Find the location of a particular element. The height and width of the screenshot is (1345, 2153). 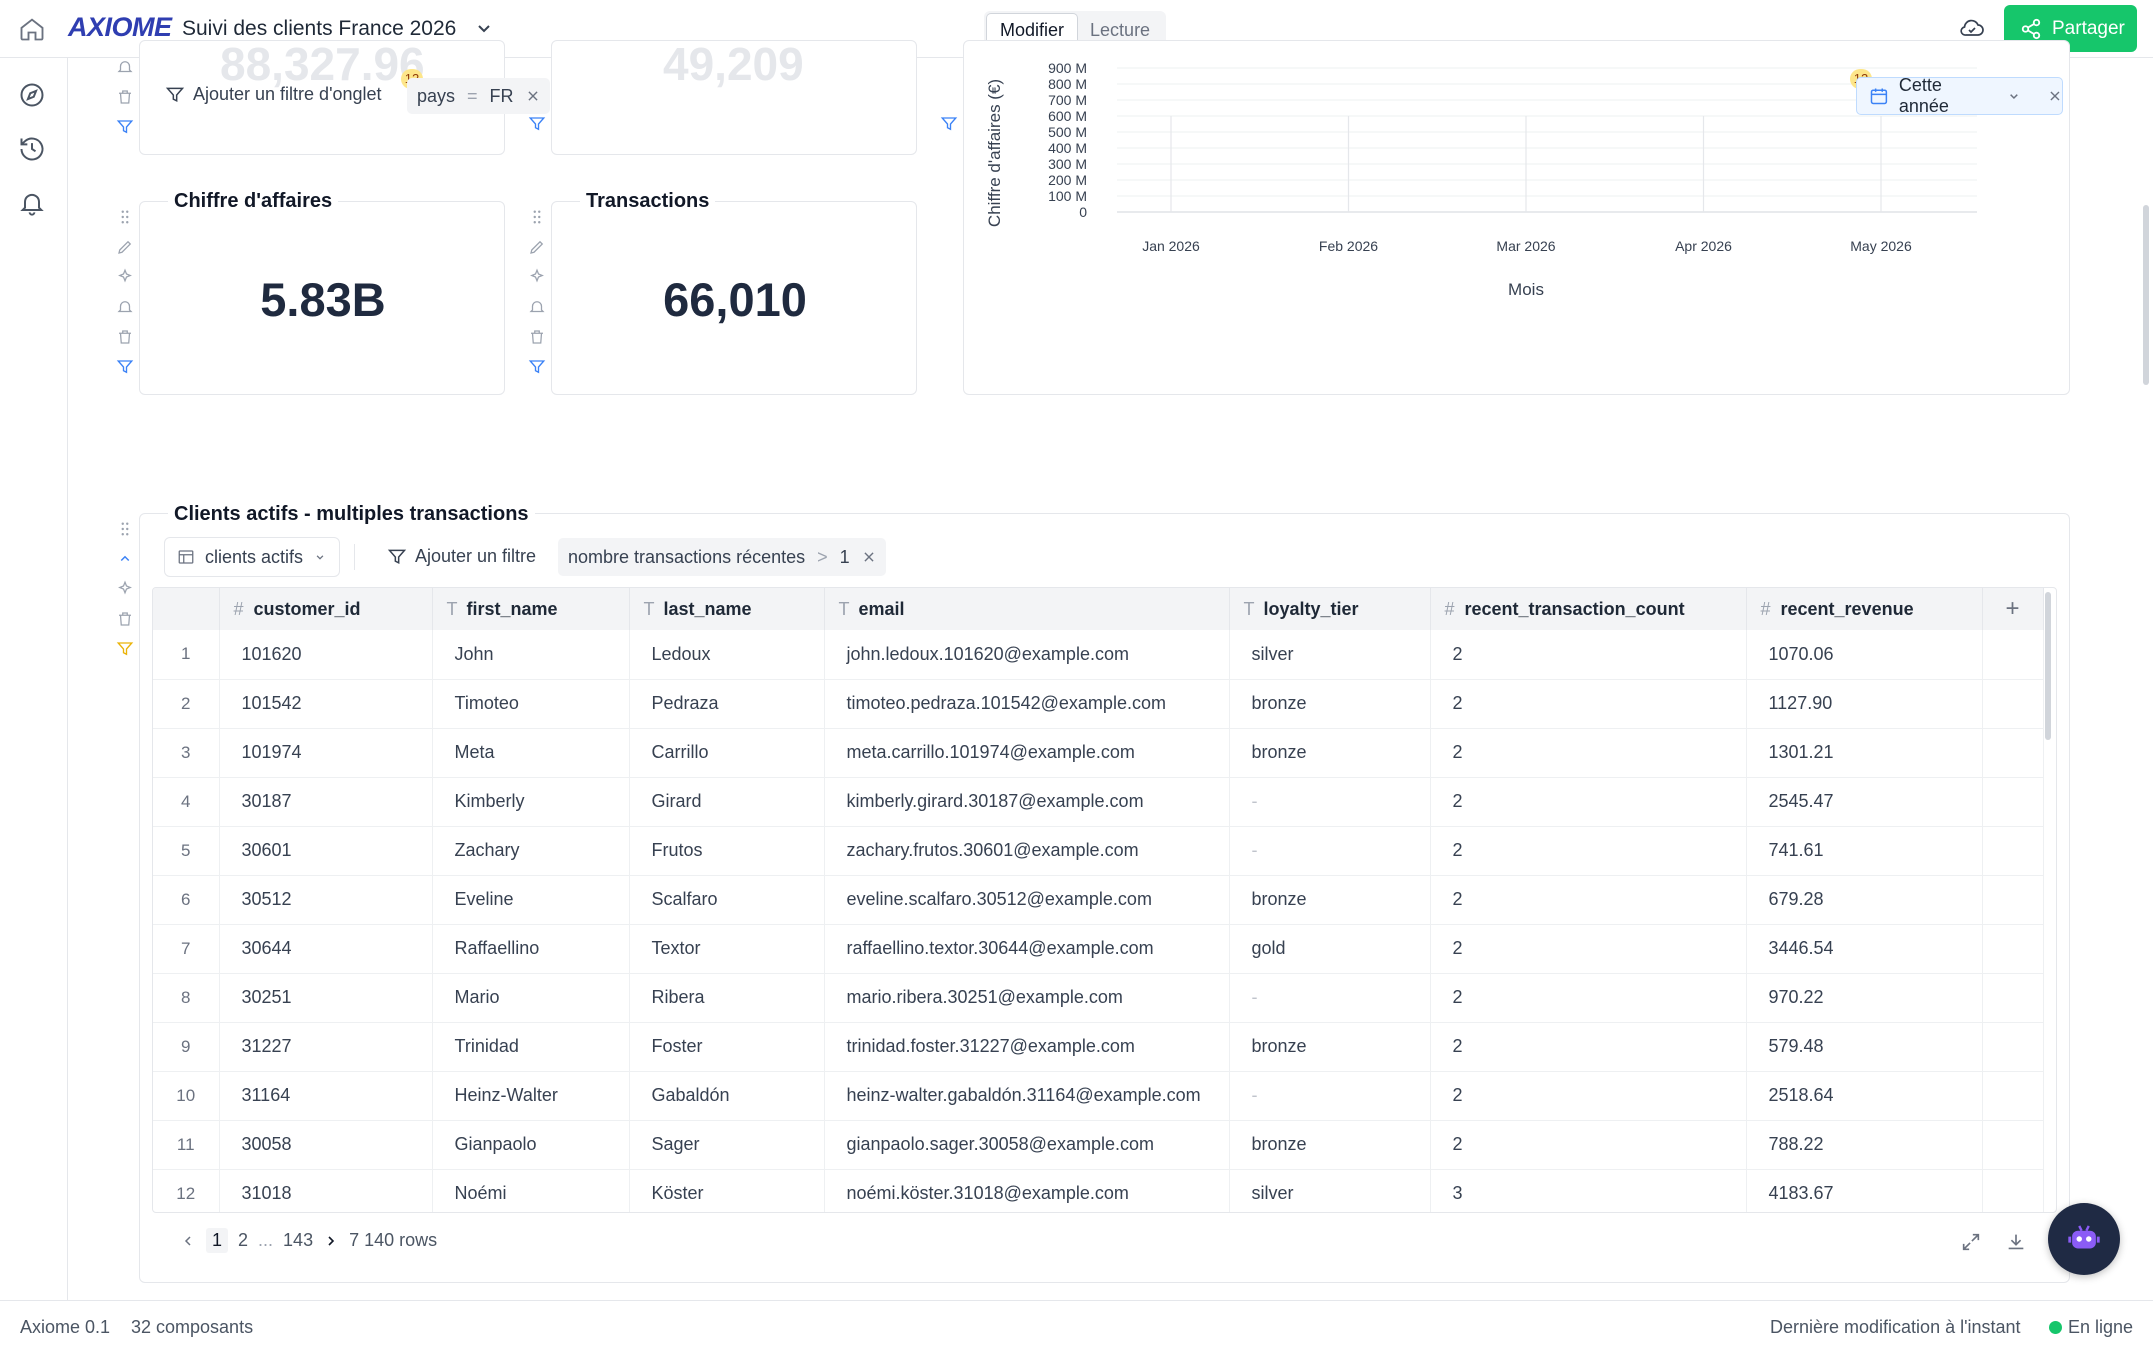

chevron-right-icon is located at coordinates (331, 1241).